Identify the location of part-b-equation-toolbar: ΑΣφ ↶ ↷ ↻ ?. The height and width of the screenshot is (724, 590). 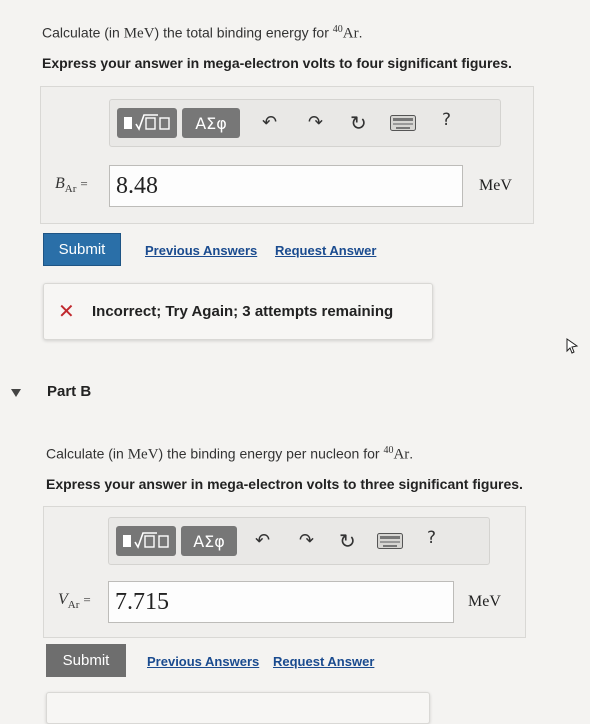
(299, 541).